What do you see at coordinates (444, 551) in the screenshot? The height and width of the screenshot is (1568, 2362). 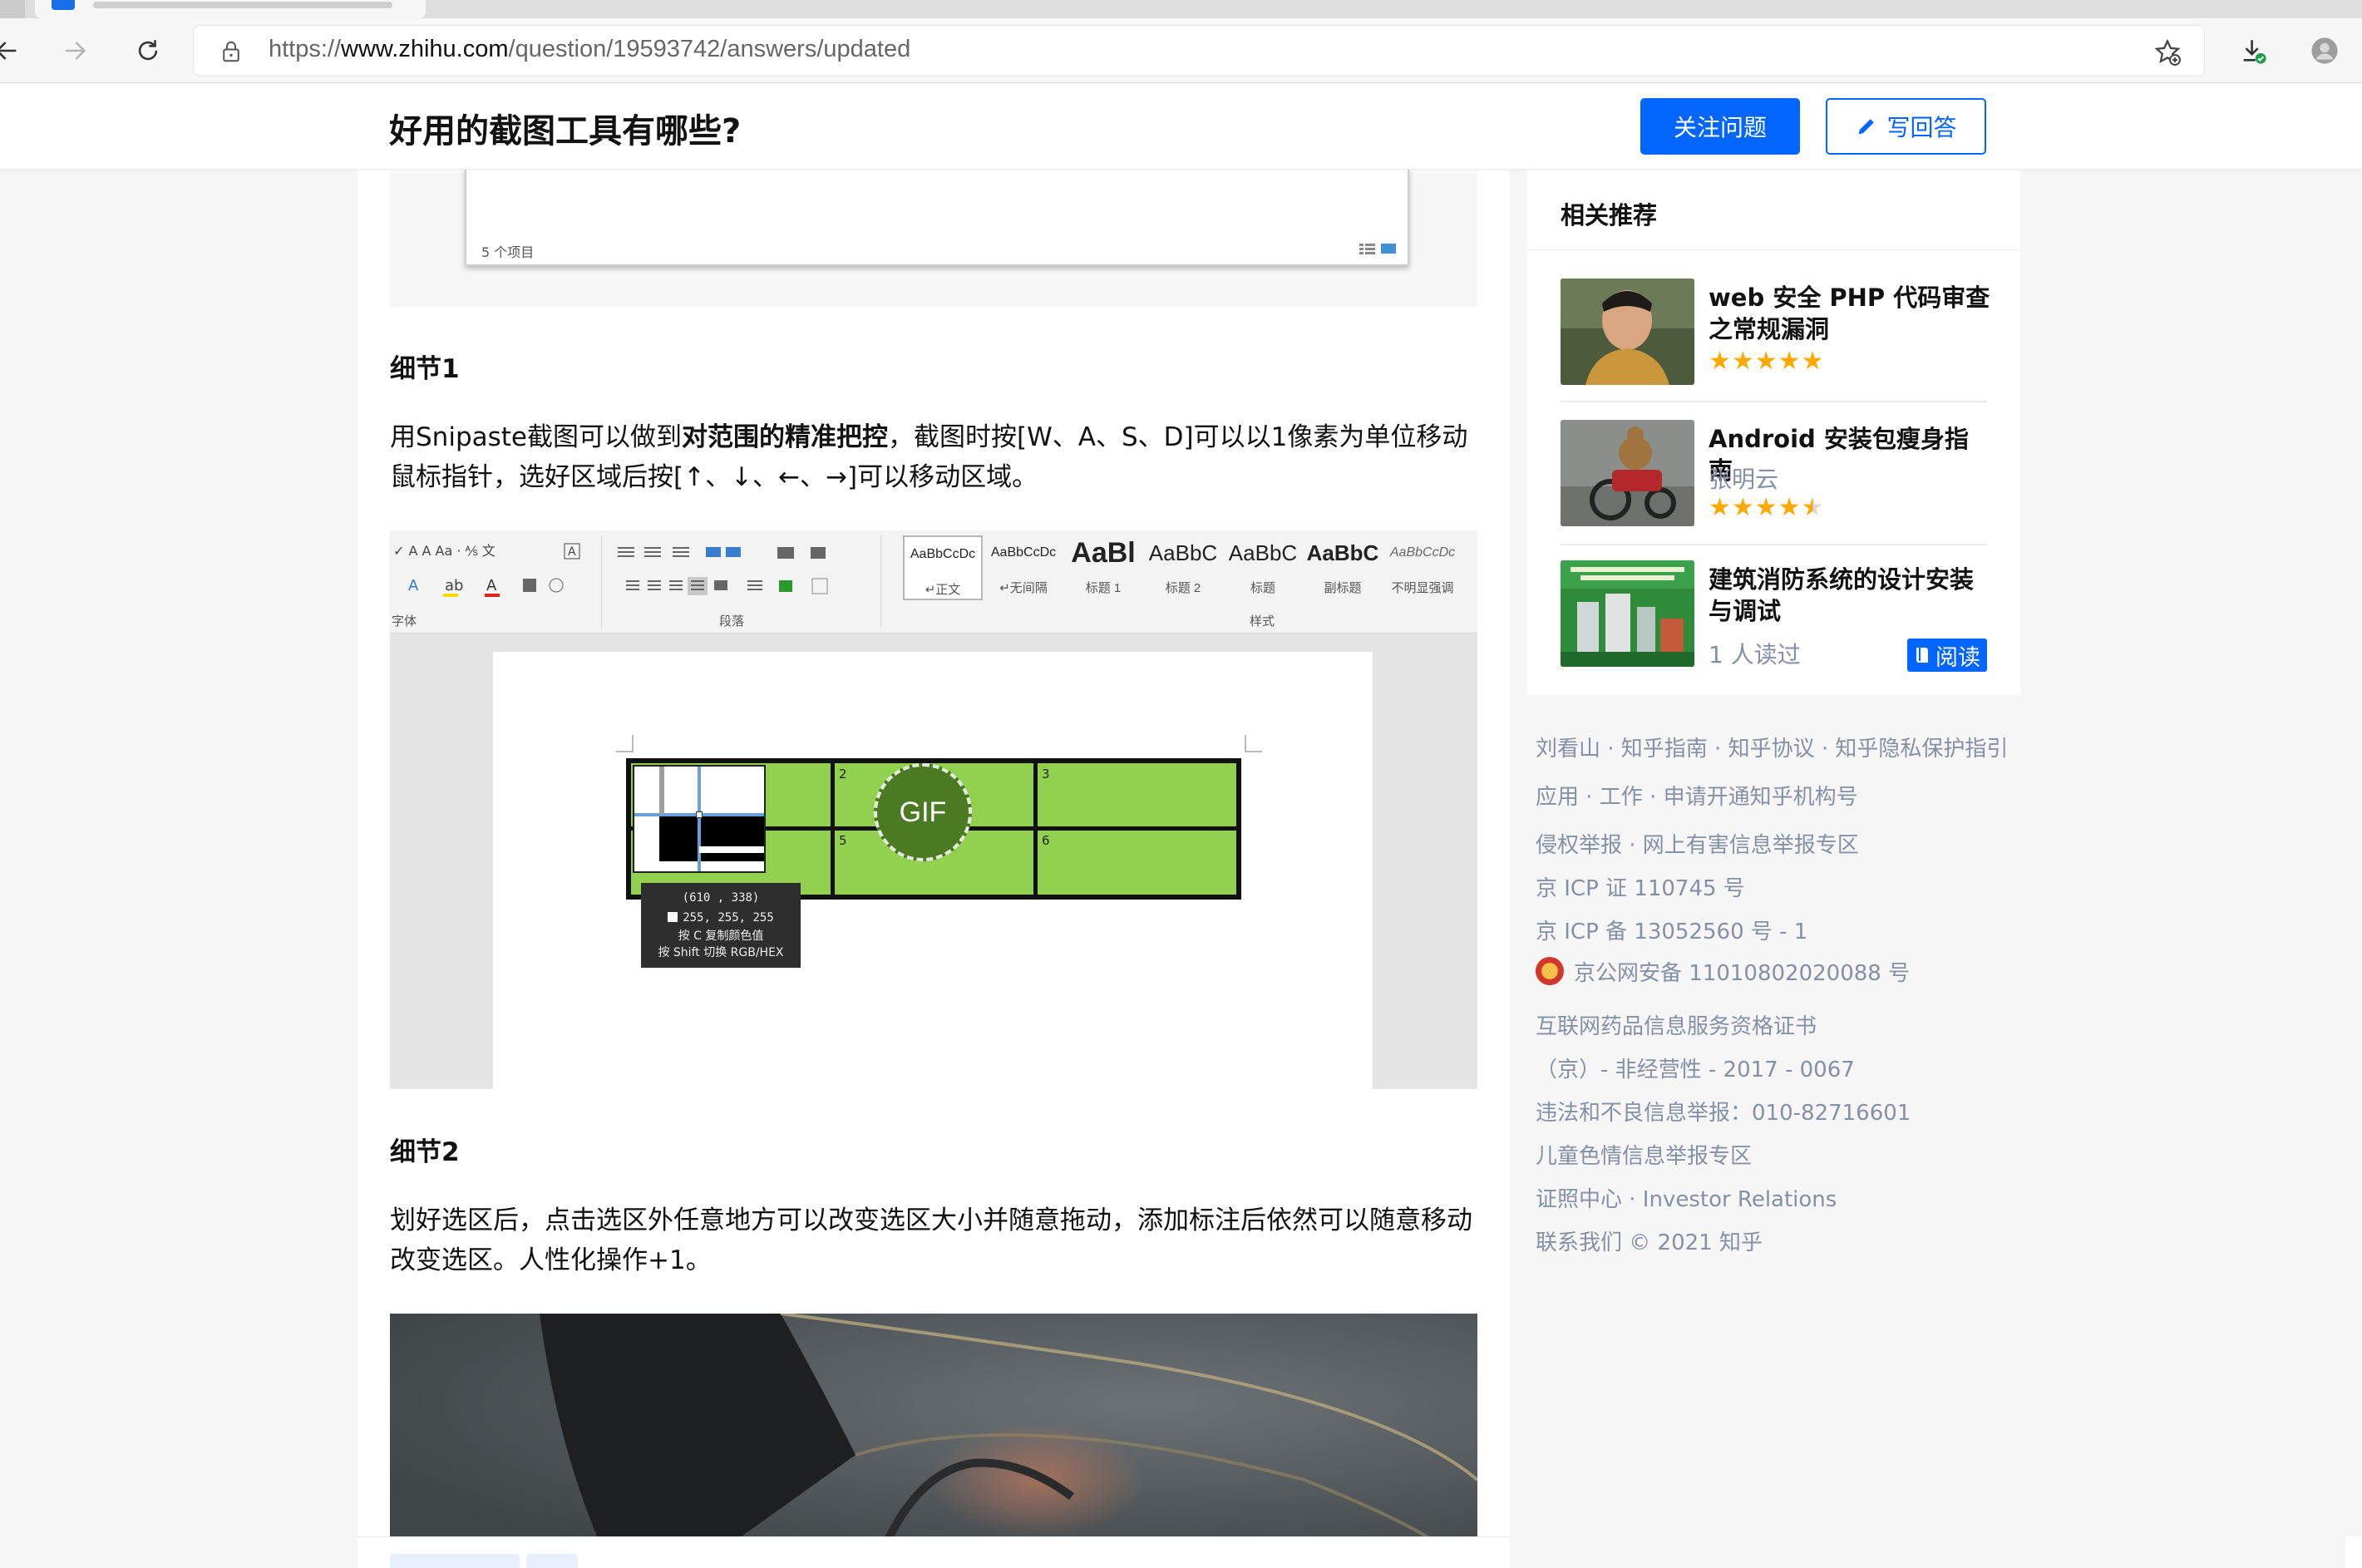 I see `svg-text: ✓ A A Aa · ⅍ 文` at bounding box center [444, 551].